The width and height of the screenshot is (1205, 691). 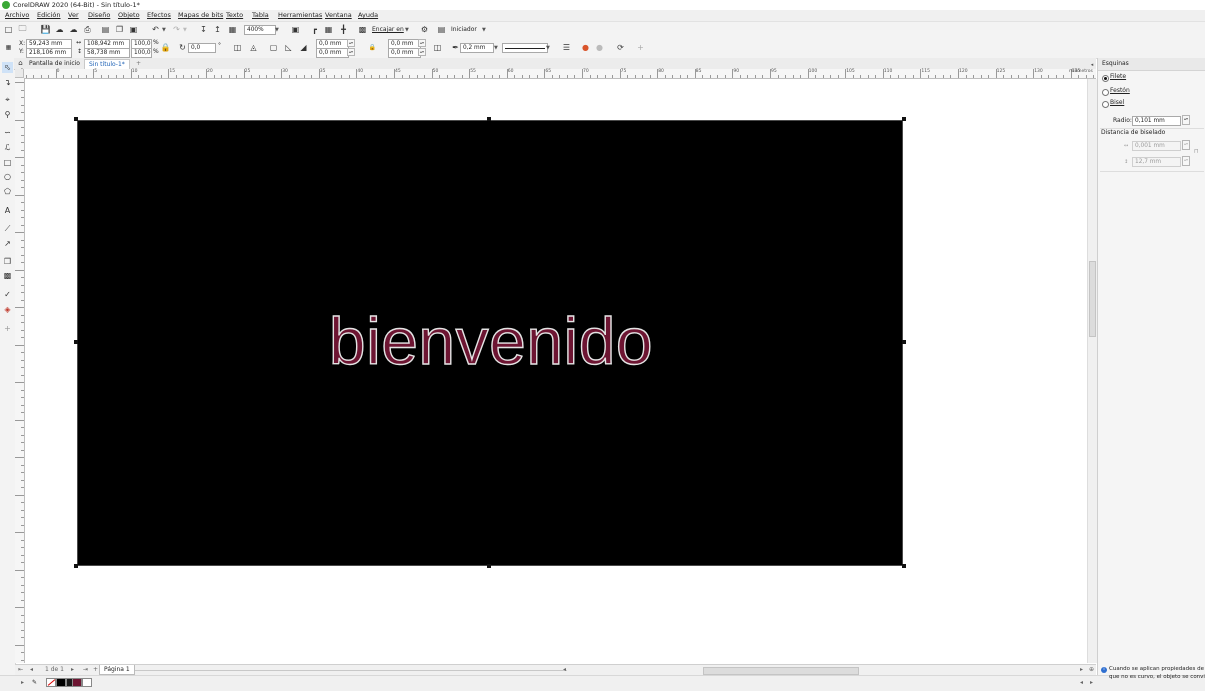 What do you see at coordinates (1092, 299) in the screenshot?
I see `vertical-scroll-thumb` at bounding box center [1092, 299].